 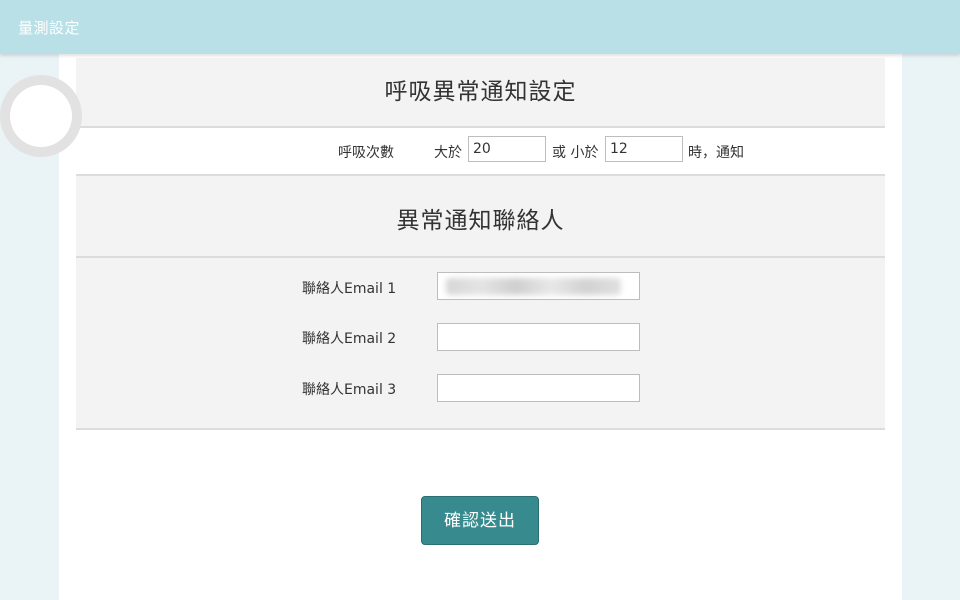 I want to click on contact-email-1-label: 聯絡人Email 1, so click(x=349, y=289).